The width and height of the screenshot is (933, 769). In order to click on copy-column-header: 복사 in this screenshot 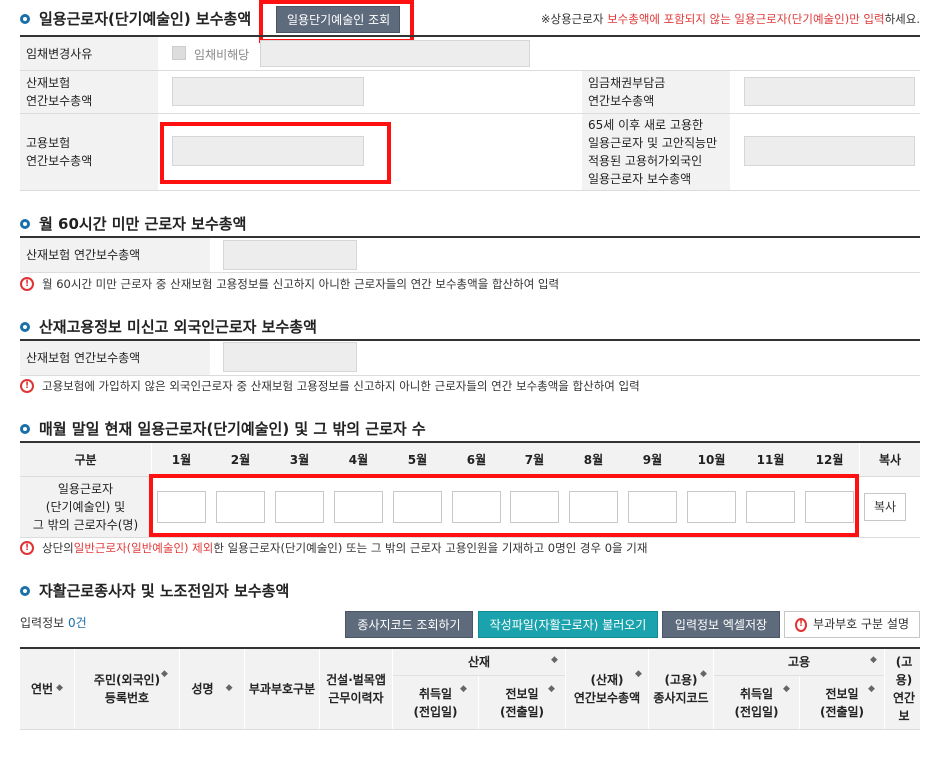, I will do `click(890, 459)`.